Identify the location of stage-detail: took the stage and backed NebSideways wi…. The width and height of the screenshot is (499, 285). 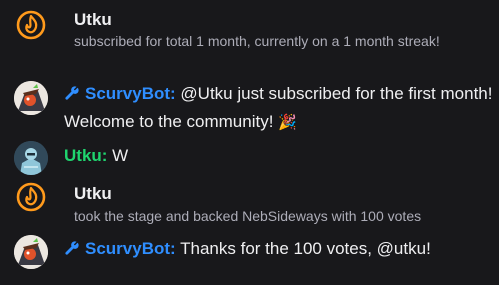
(248, 216).